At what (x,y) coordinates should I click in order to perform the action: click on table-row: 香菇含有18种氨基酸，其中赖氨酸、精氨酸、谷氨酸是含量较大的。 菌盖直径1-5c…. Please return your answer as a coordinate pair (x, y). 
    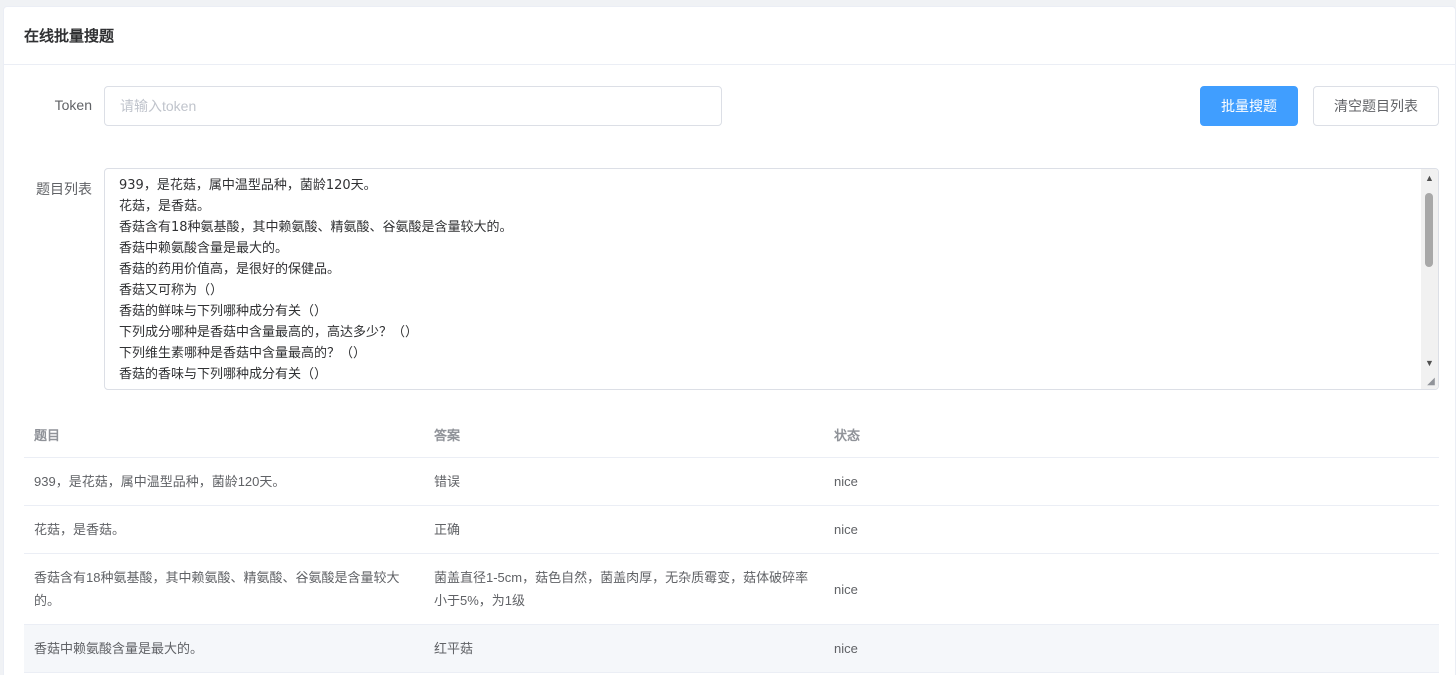
    Looking at the image, I should click on (731, 589).